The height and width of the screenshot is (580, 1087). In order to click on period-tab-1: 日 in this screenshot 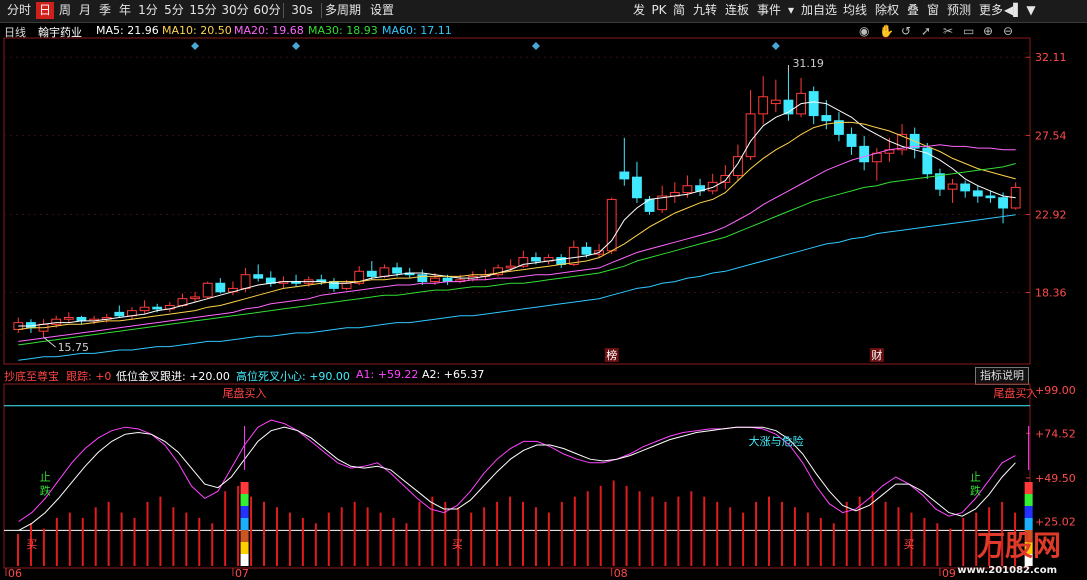, I will do `click(45, 10)`.